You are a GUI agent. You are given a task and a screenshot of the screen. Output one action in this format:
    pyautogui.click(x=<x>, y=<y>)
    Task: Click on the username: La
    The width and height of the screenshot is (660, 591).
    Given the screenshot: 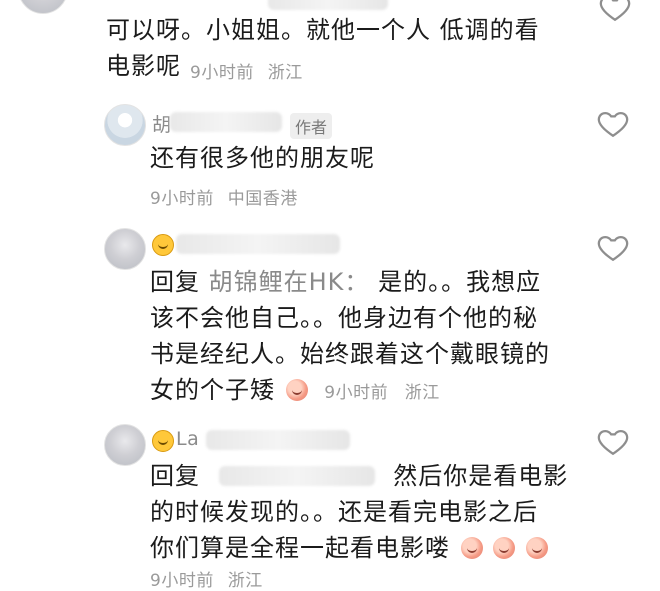 What is the action you would take?
    pyautogui.click(x=187, y=439)
    